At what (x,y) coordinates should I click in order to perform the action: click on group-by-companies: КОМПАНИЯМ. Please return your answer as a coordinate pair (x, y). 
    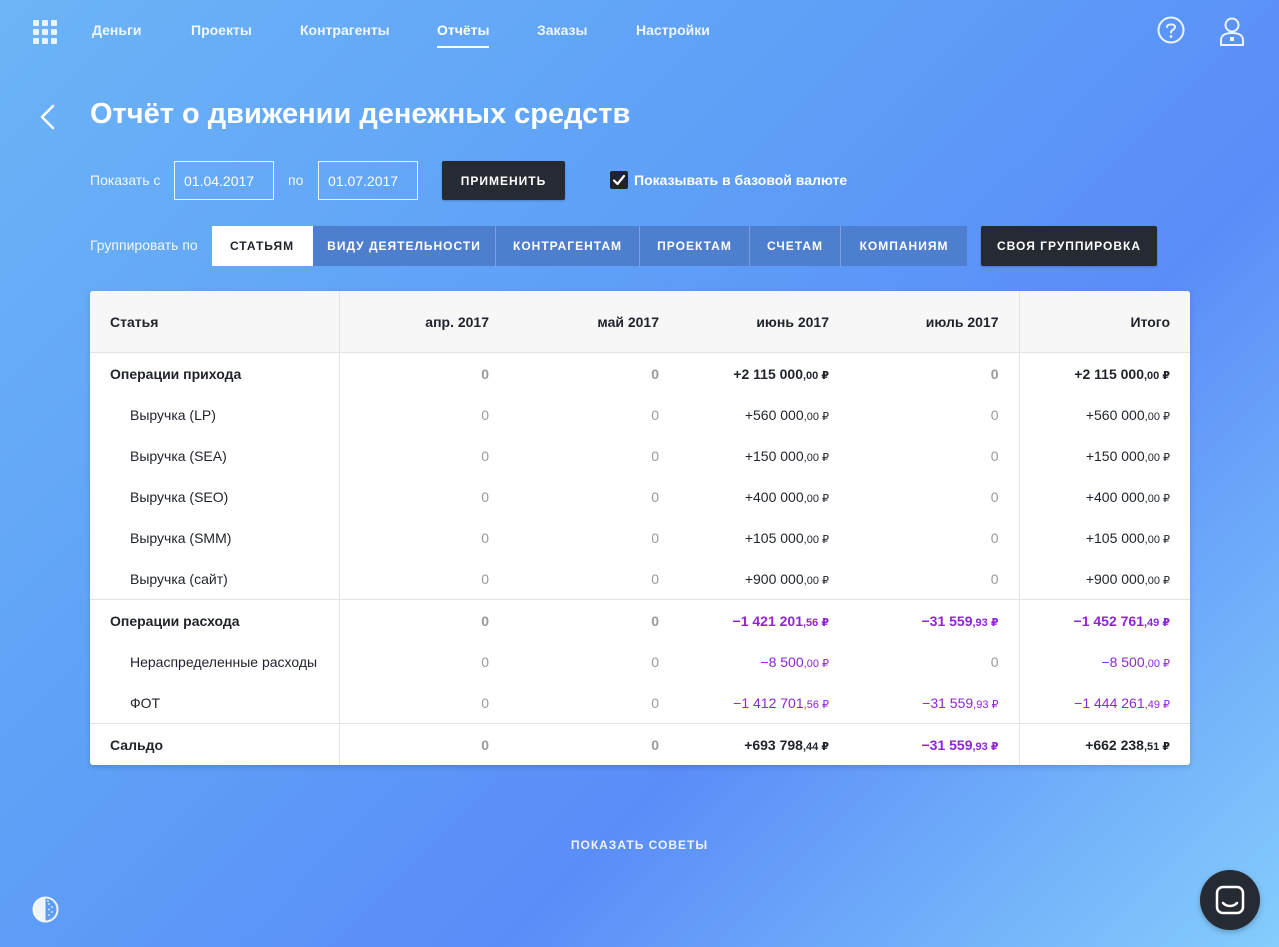
    Looking at the image, I should click on (904, 246).